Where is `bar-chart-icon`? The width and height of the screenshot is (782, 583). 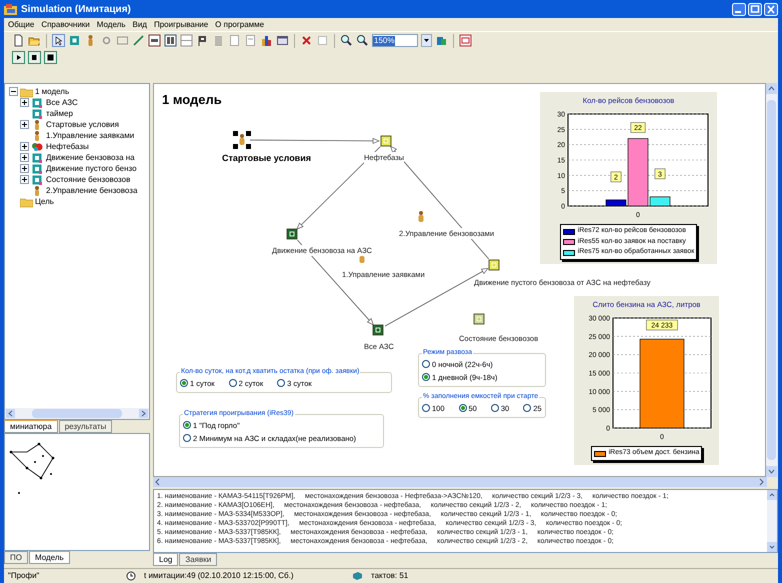 bar-chart-icon is located at coordinates (266, 40).